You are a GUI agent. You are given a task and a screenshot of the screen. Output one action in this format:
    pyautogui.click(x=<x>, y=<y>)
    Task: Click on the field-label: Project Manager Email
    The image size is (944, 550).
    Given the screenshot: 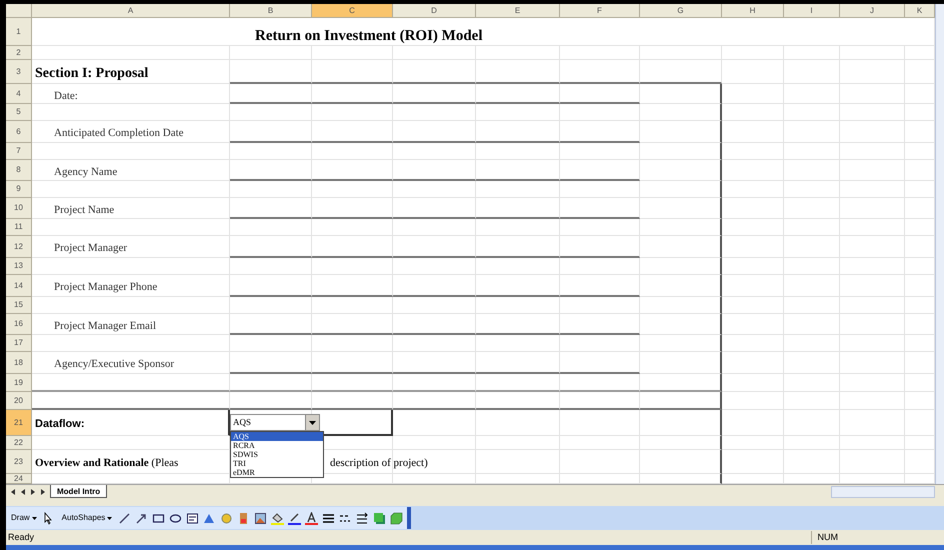 What is the action you would take?
    pyautogui.click(x=105, y=326)
    